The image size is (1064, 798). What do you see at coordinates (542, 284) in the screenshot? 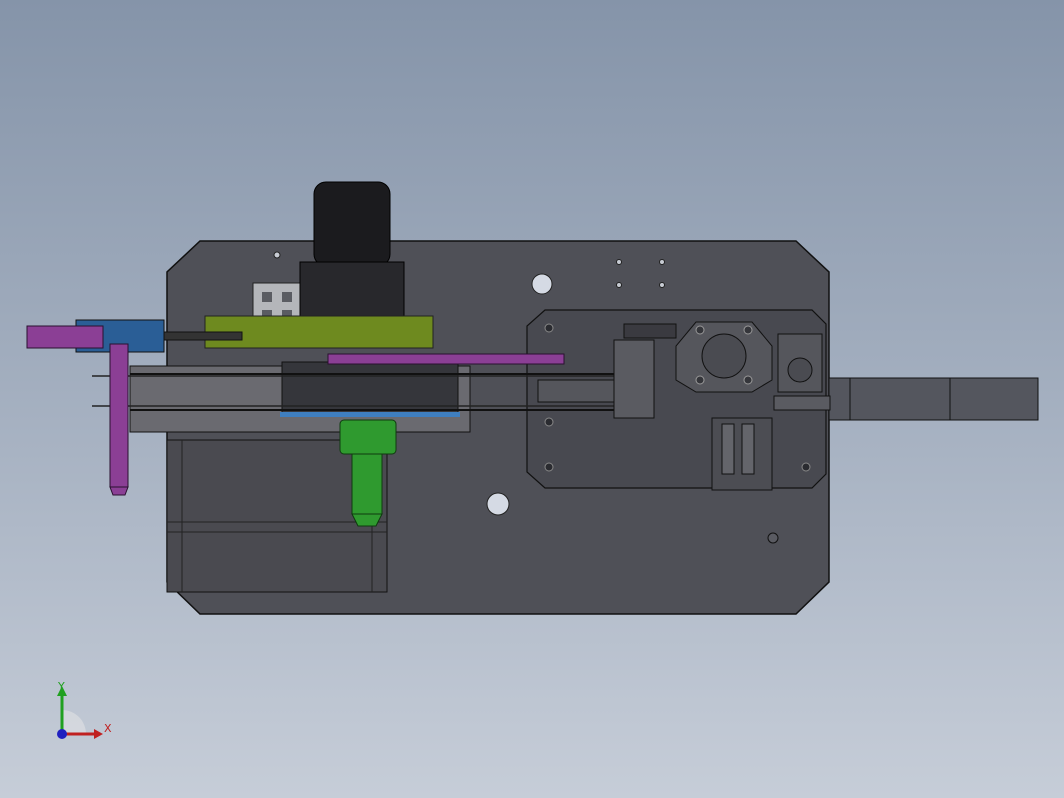
I see `base-hole-top` at bounding box center [542, 284].